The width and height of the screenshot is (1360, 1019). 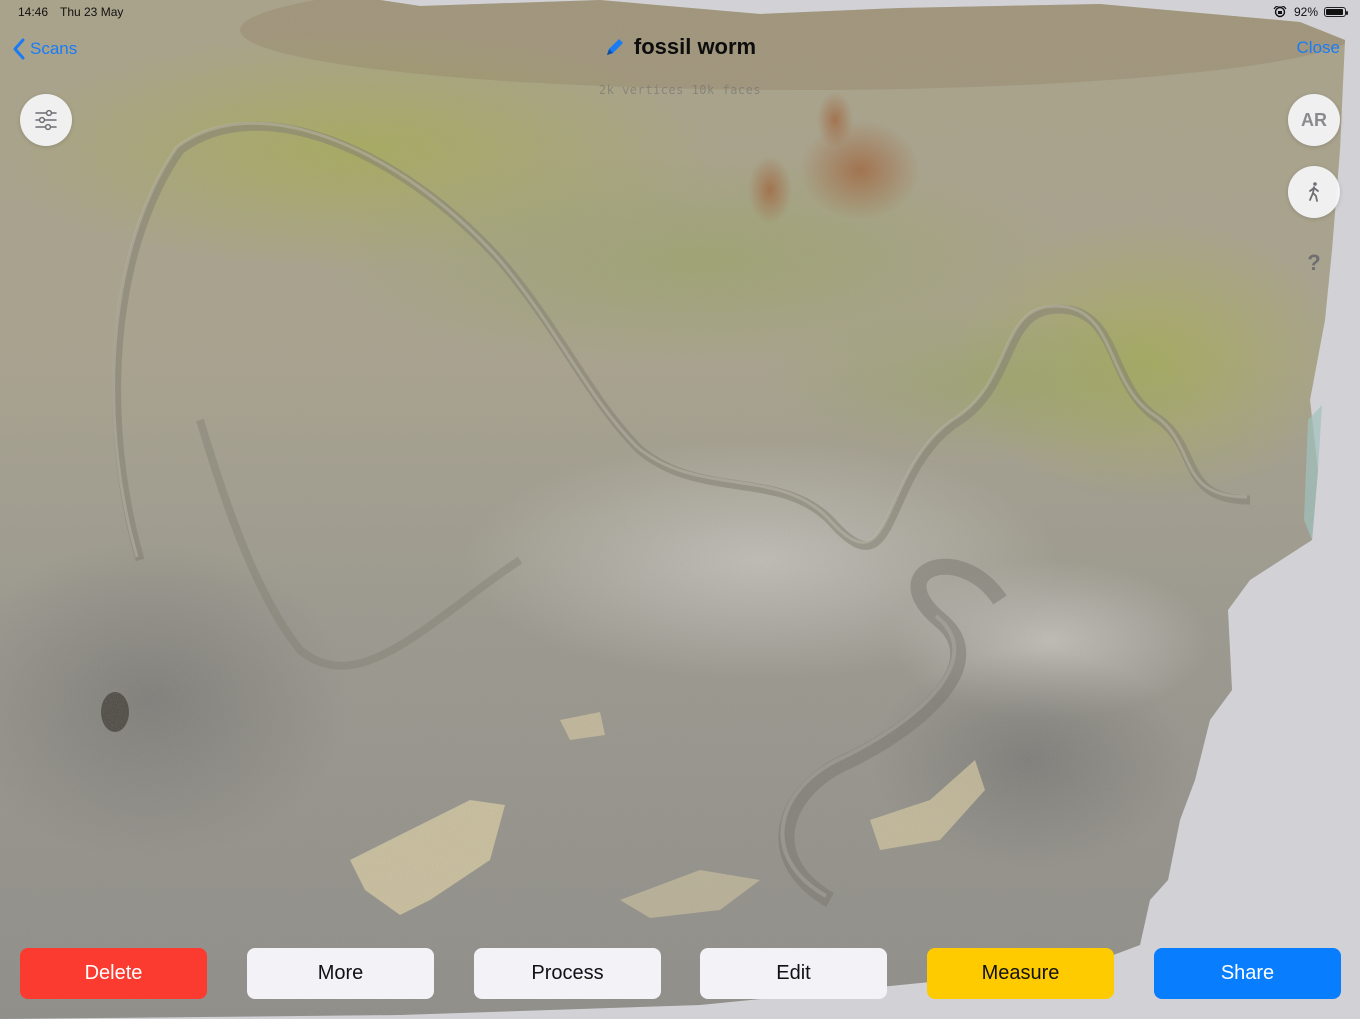 What do you see at coordinates (1318, 48) in the screenshot?
I see `close-button: Close` at bounding box center [1318, 48].